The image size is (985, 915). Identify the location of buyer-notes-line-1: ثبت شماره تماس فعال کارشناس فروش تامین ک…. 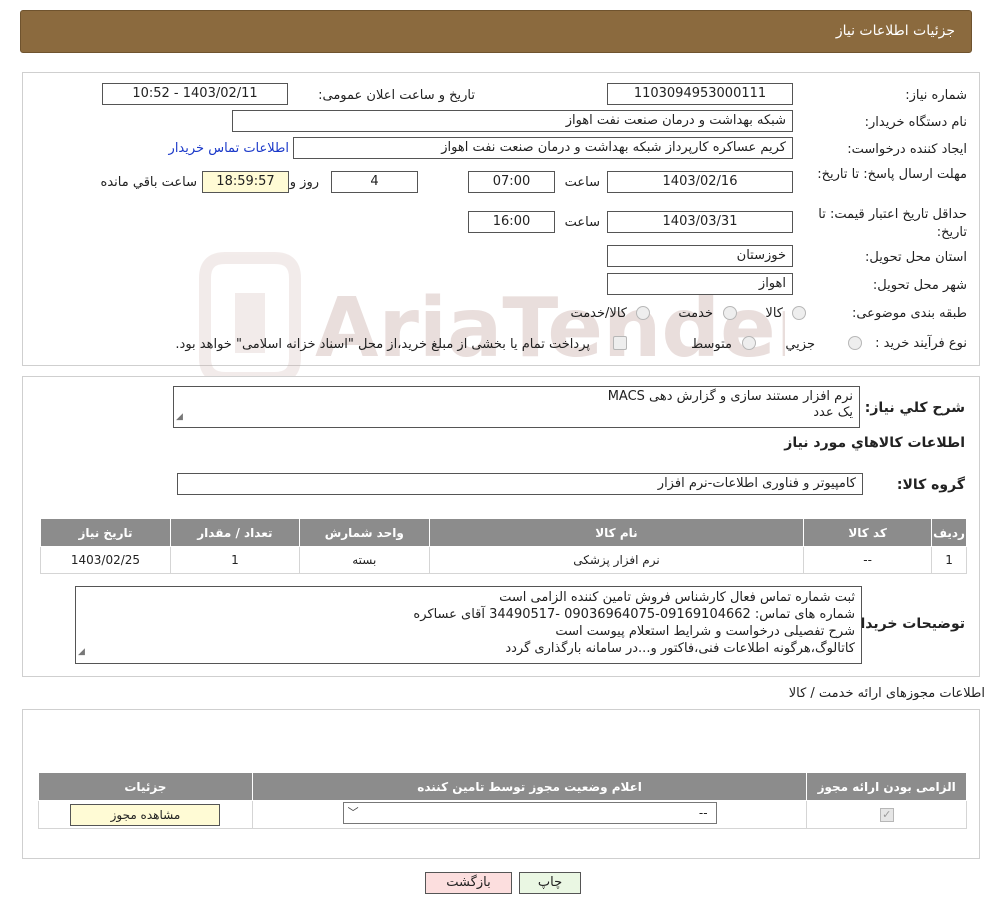
(677, 597).